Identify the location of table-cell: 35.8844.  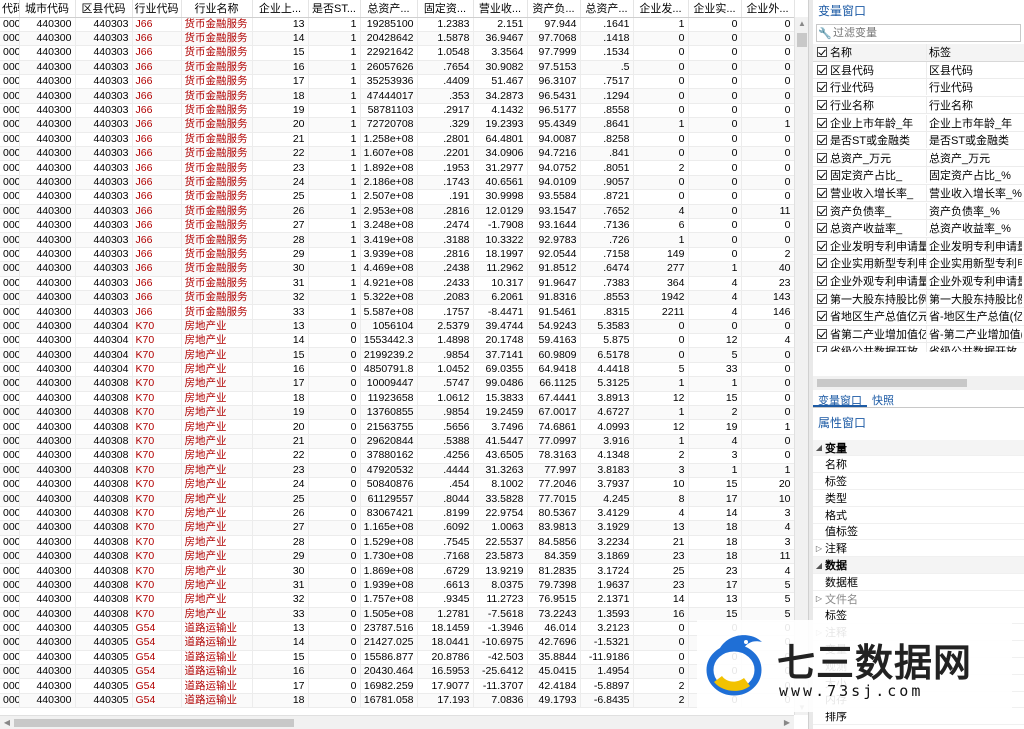
(554, 658).